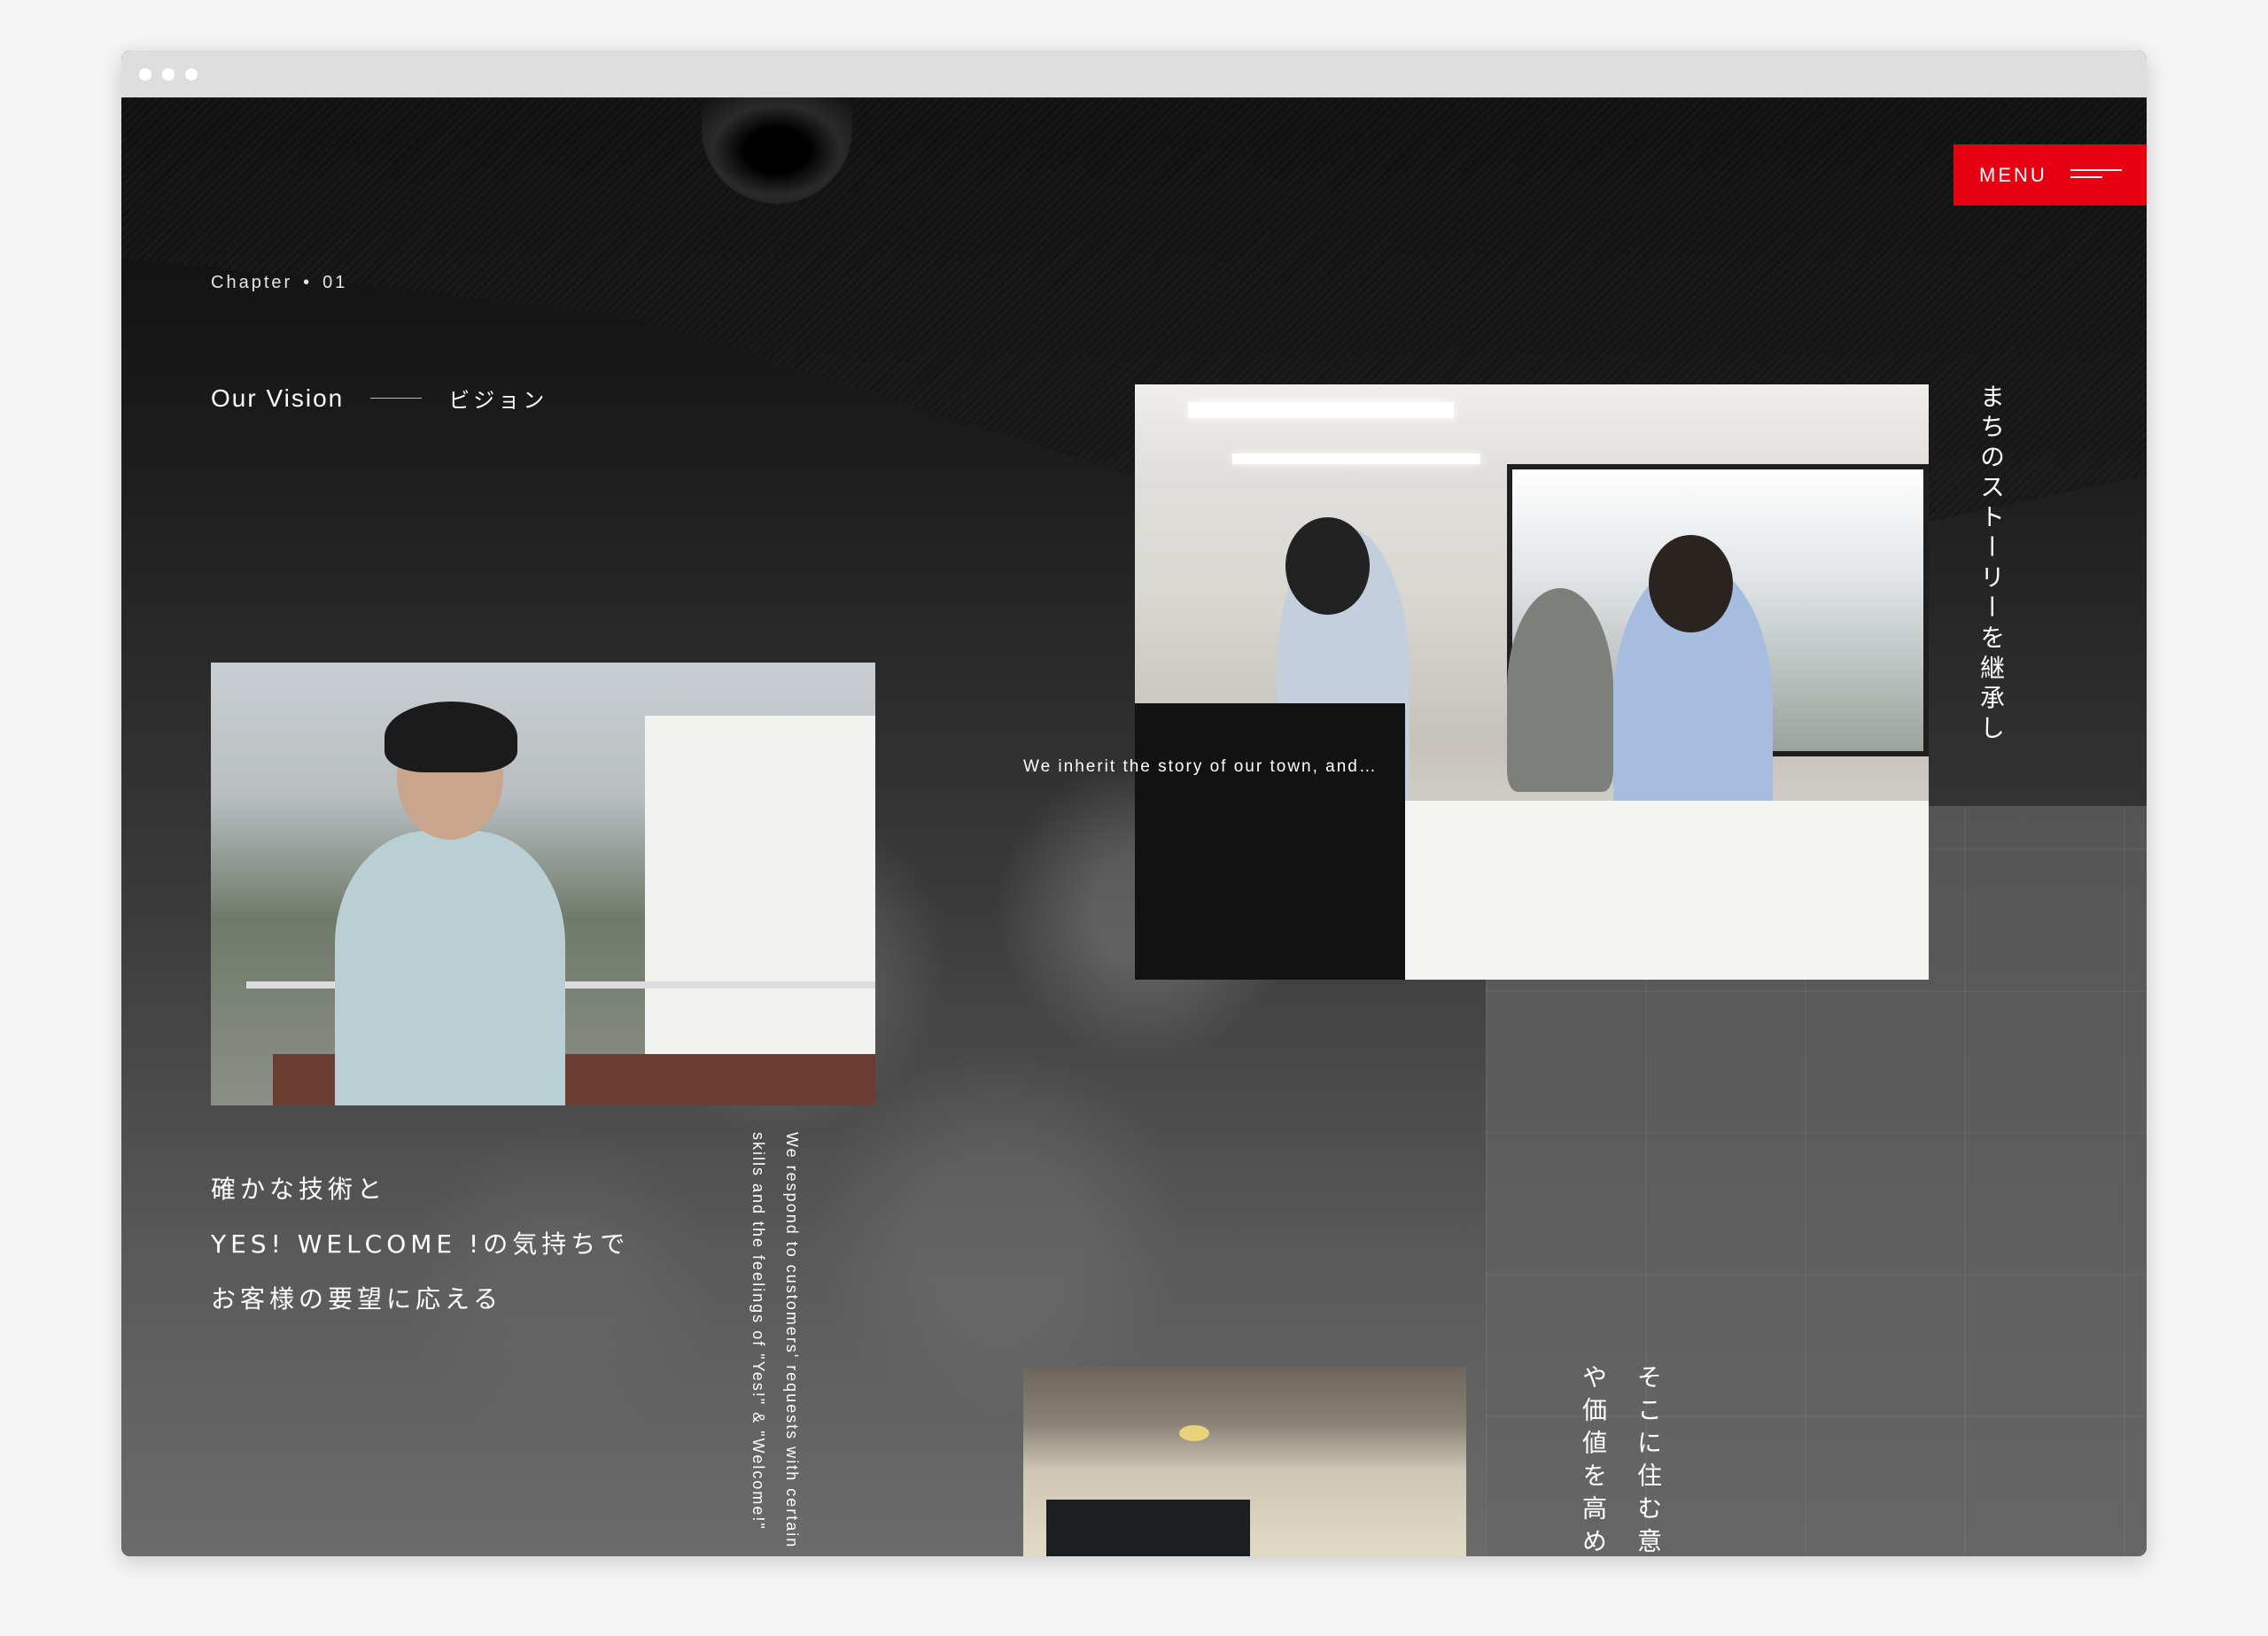 This screenshot has width=2268, height=1636. What do you see at coordinates (1621, 1460) in the screenshot?
I see `vertical-heading-value: そこに住む意味や価値を高める` at bounding box center [1621, 1460].